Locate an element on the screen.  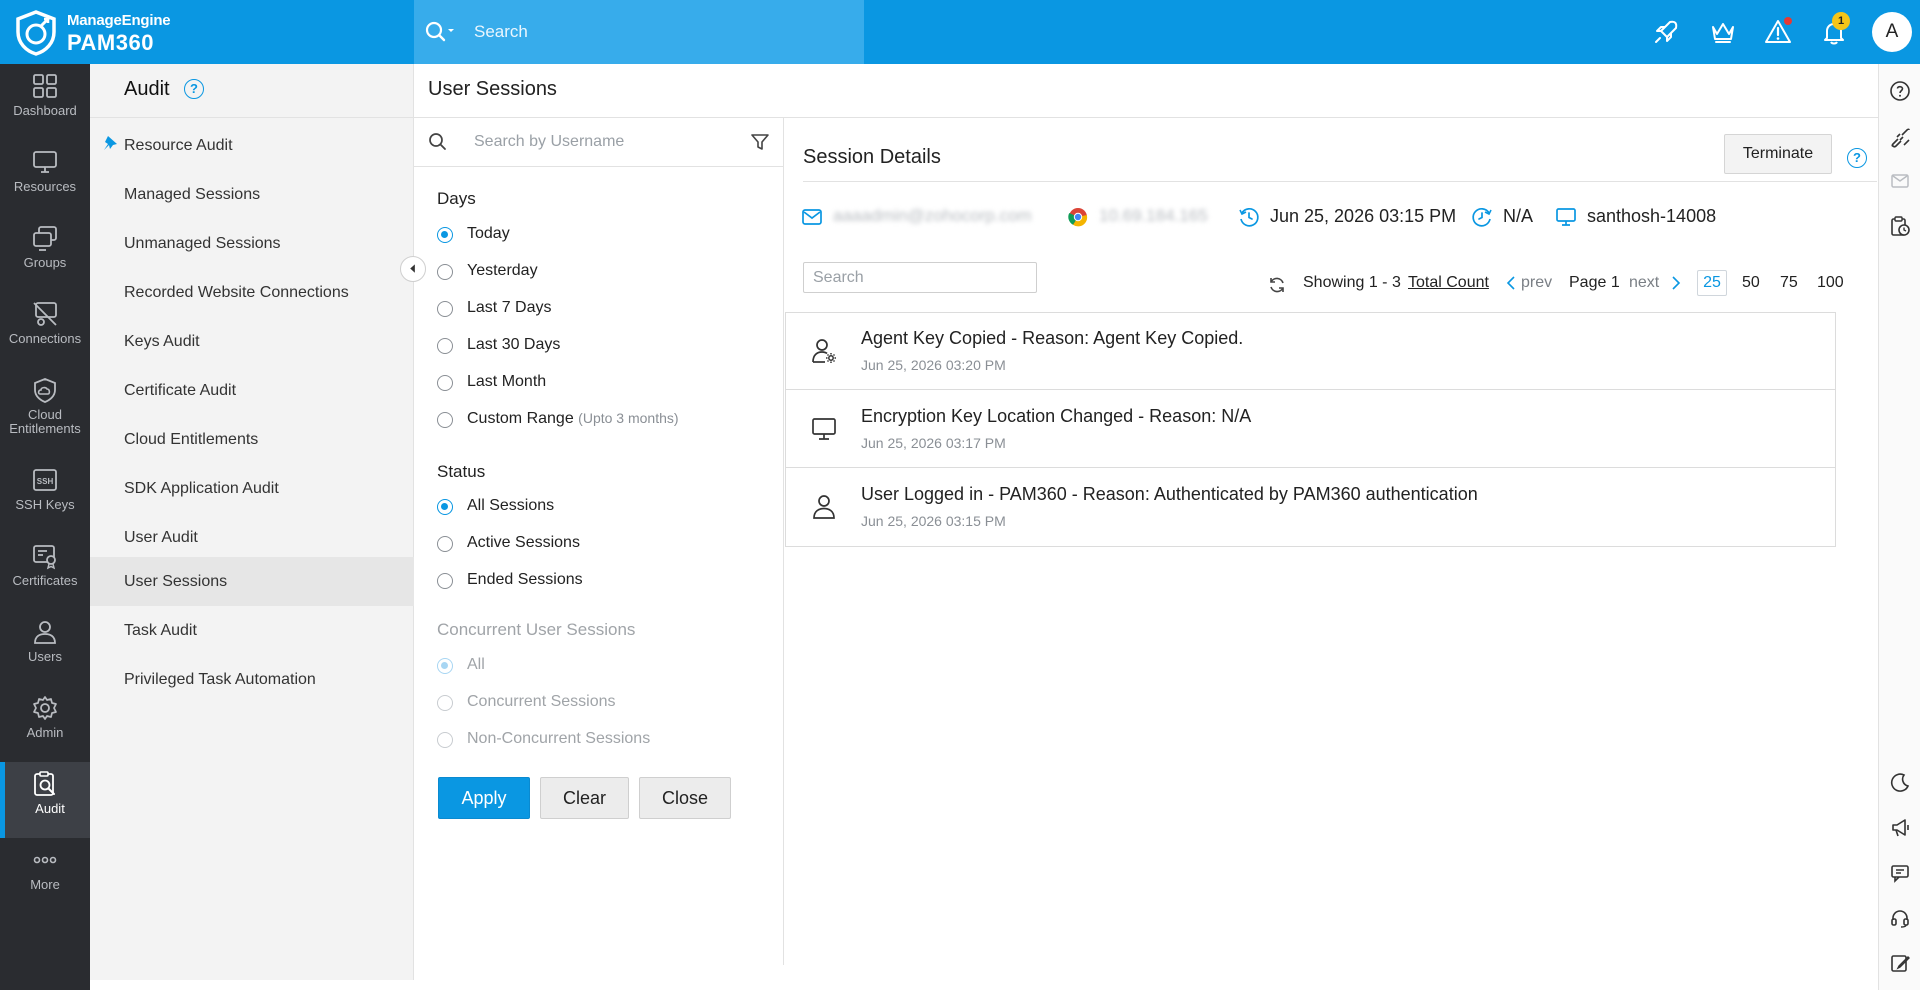
submenu-item-privileged-task-automation: Privileged Task Automation is located at coordinates (252, 679).